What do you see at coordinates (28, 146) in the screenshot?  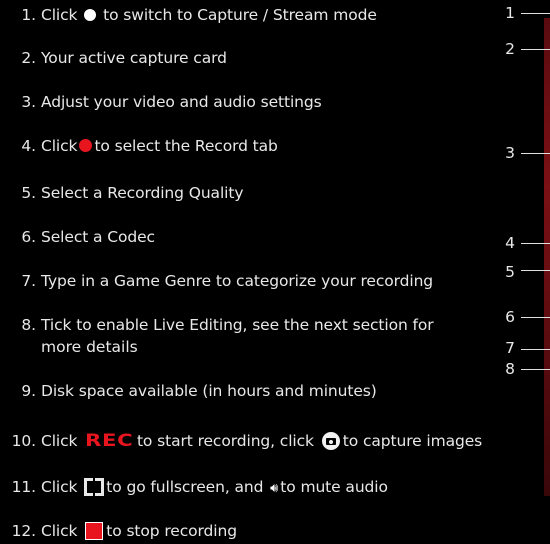 I see `step-number: 4.` at bounding box center [28, 146].